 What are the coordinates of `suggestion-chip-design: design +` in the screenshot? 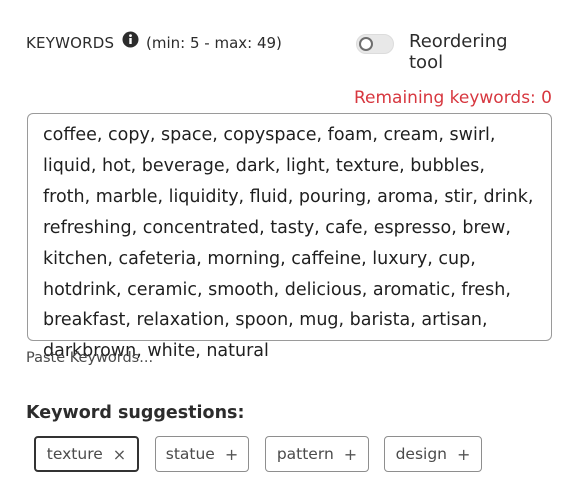 It's located at (433, 454).